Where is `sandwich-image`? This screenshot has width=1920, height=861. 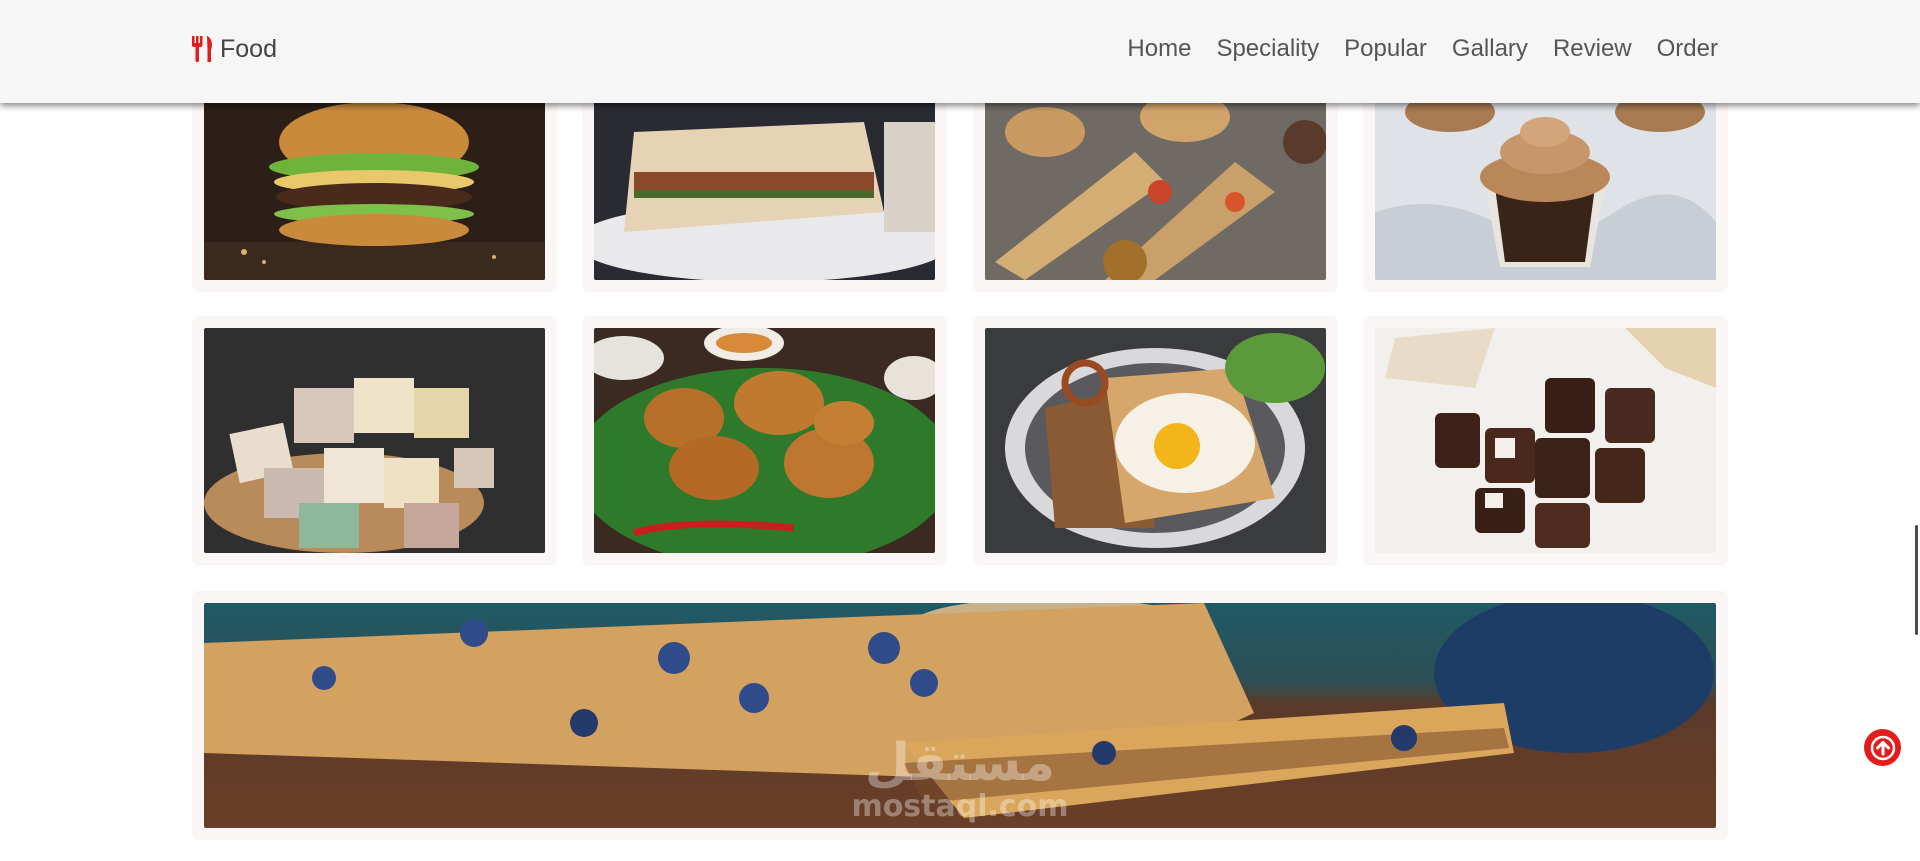
sandwich-image is located at coordinates (764, 186).